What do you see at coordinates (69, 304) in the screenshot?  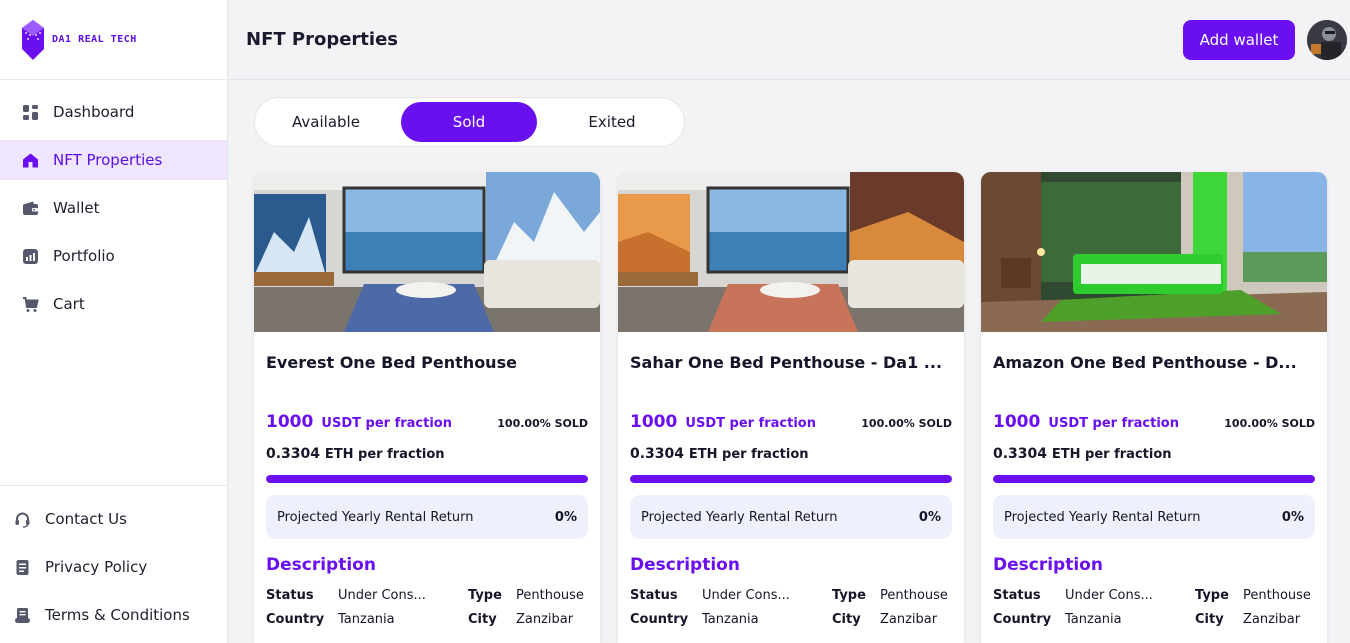 I see `sidebar-item-label: Cart` at bounding box center [69, 304].